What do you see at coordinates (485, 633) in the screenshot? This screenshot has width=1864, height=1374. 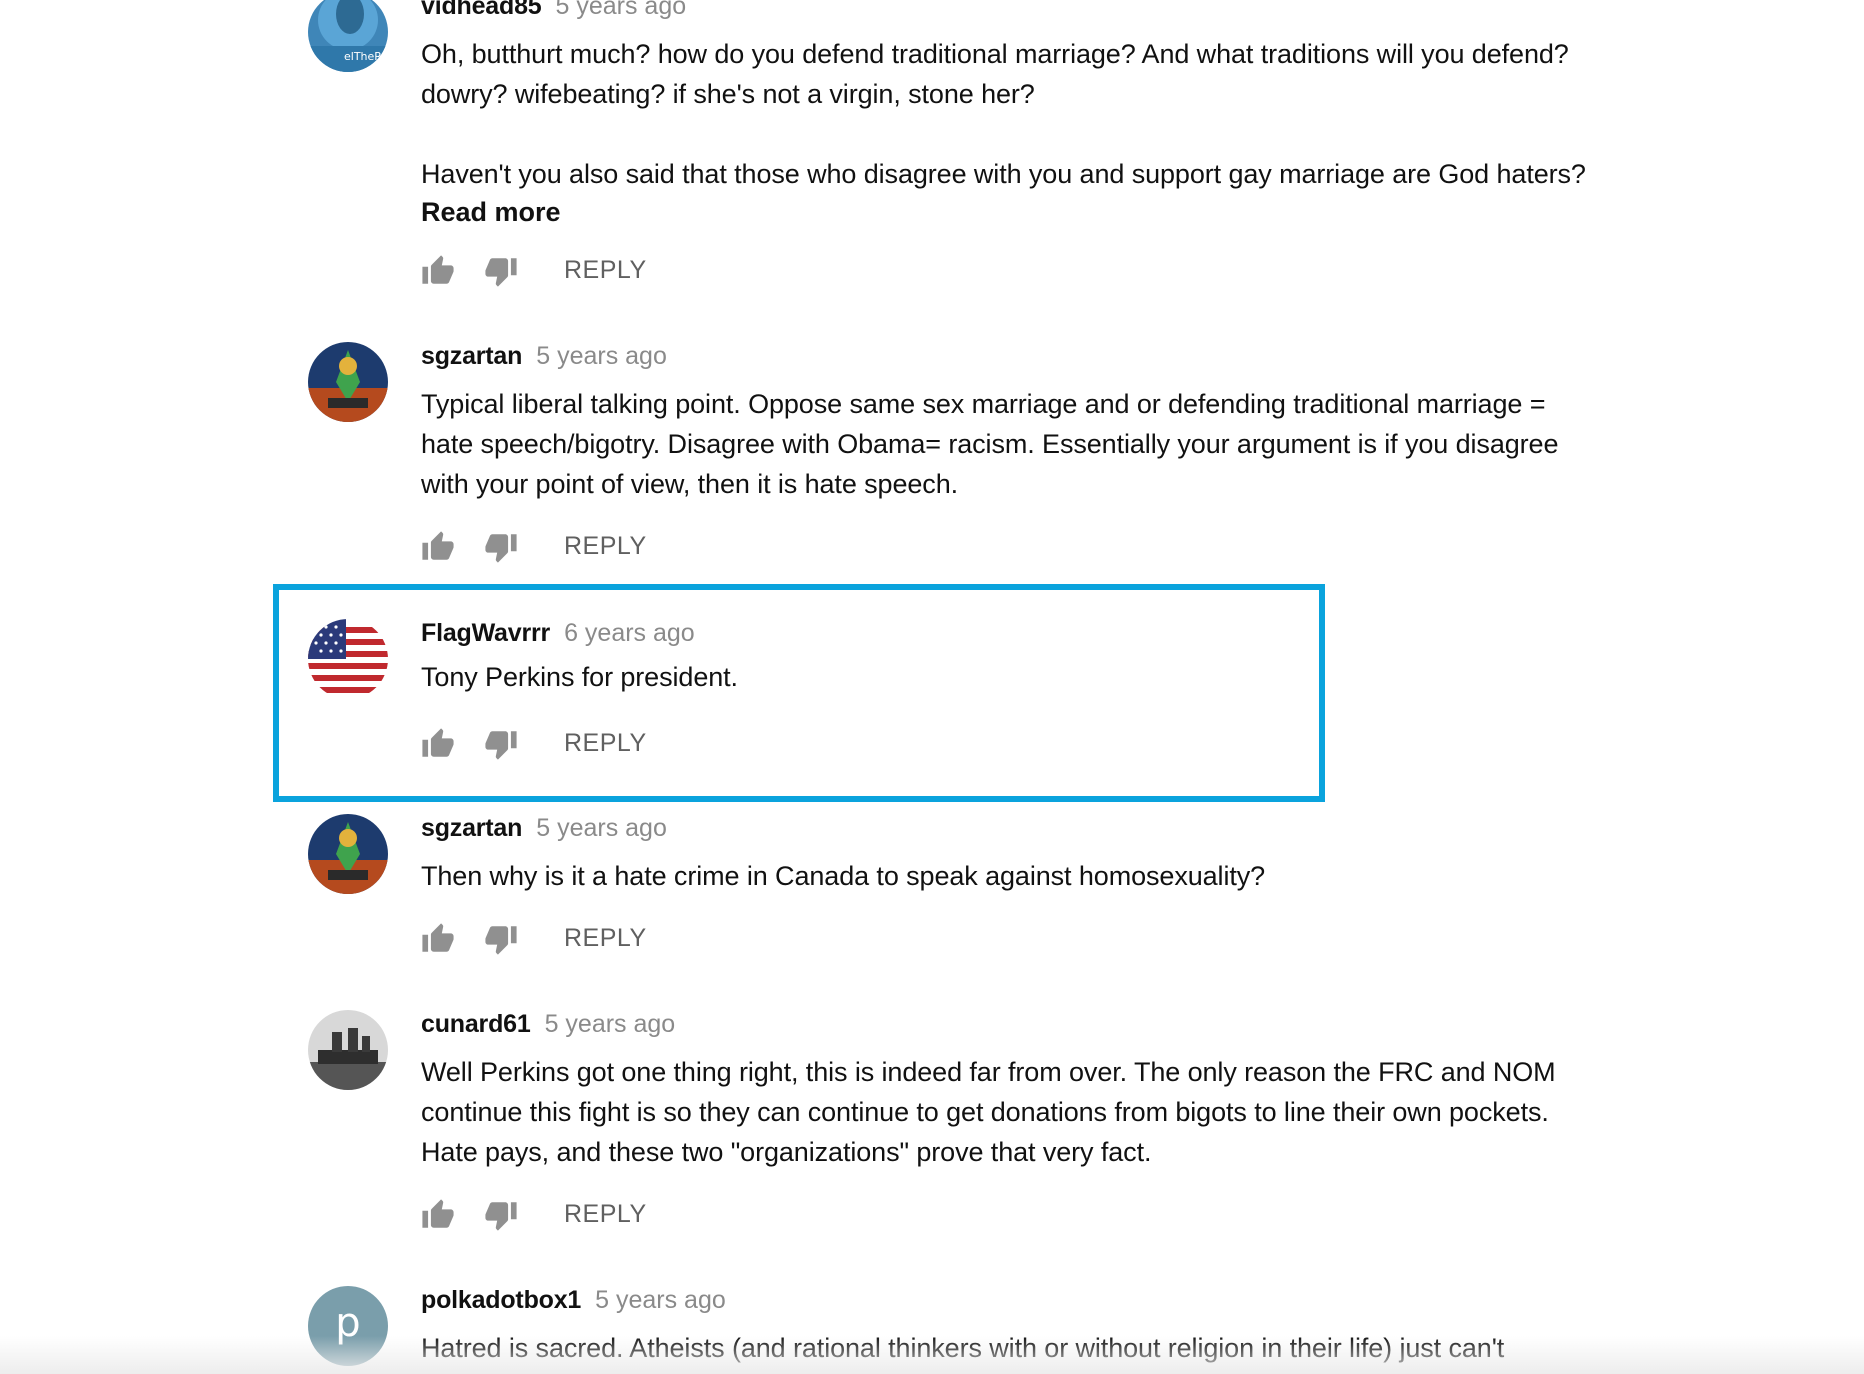 I see `comment-author: FlagWavrrr` at bounding box center [485, 633].